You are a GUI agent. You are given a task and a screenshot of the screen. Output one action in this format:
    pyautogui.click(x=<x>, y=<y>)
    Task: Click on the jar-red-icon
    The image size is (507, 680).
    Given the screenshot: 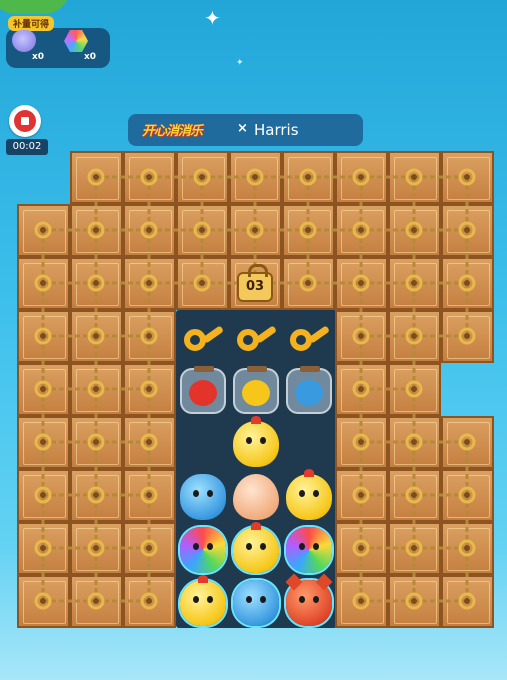 What is the action you would take?
    pyautogui.click(x=203, y=390)
    